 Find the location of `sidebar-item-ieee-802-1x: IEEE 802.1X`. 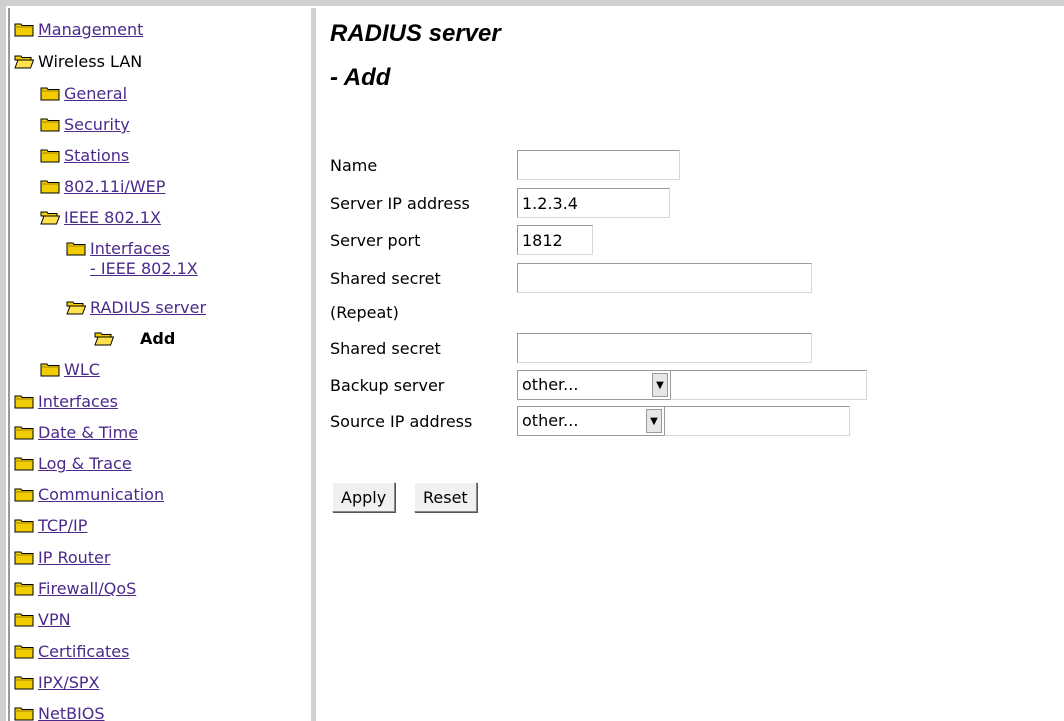

sidebar-item-ieee-802-1x: IEEE 802.1X is located at coordinates (100, 221).